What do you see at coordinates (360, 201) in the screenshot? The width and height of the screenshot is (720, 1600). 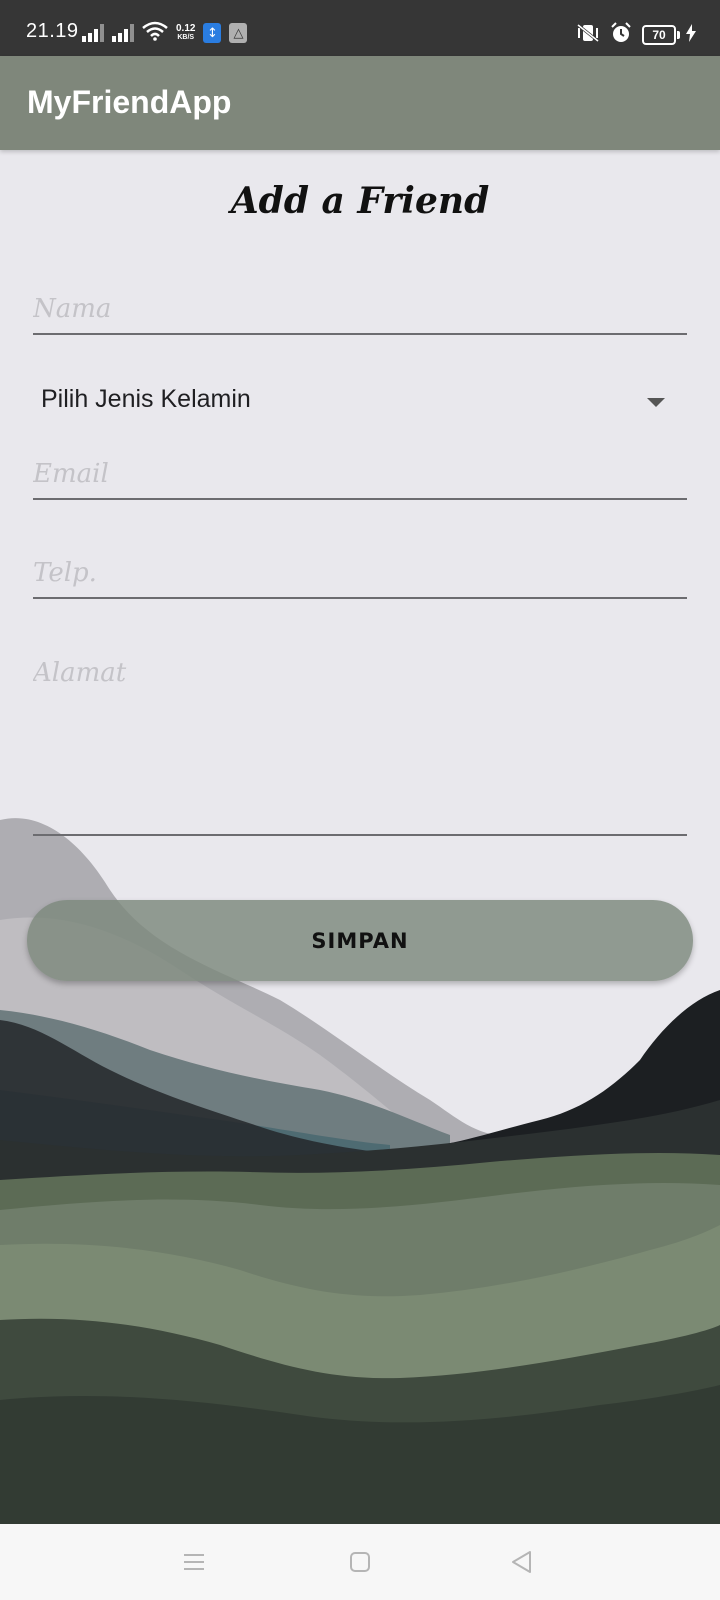 I see `form-heading: Add a Friend` at bounding box center [360, 201].